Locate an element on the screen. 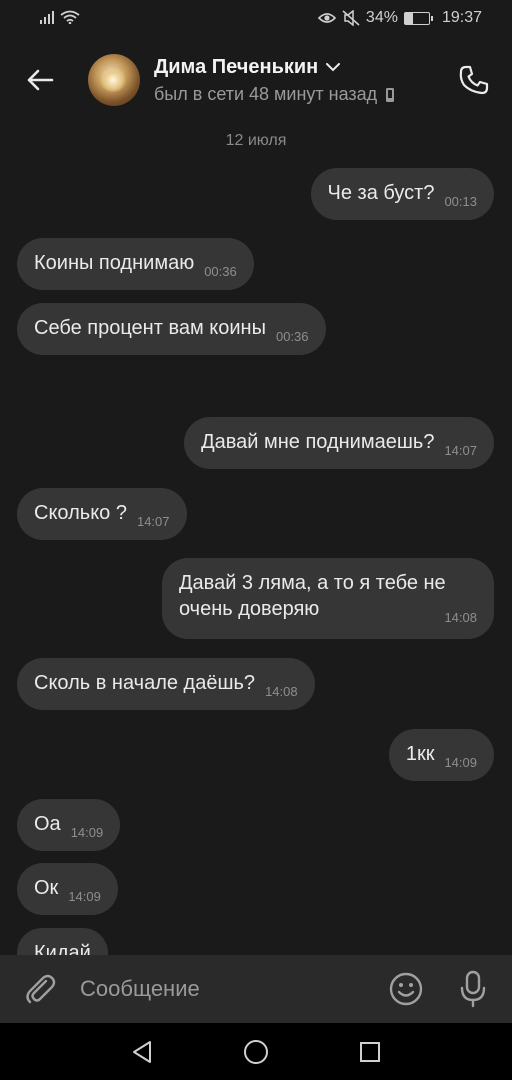 This screenshot has height=1080, width=512. battery-icon is located at coordinates (418, 18).